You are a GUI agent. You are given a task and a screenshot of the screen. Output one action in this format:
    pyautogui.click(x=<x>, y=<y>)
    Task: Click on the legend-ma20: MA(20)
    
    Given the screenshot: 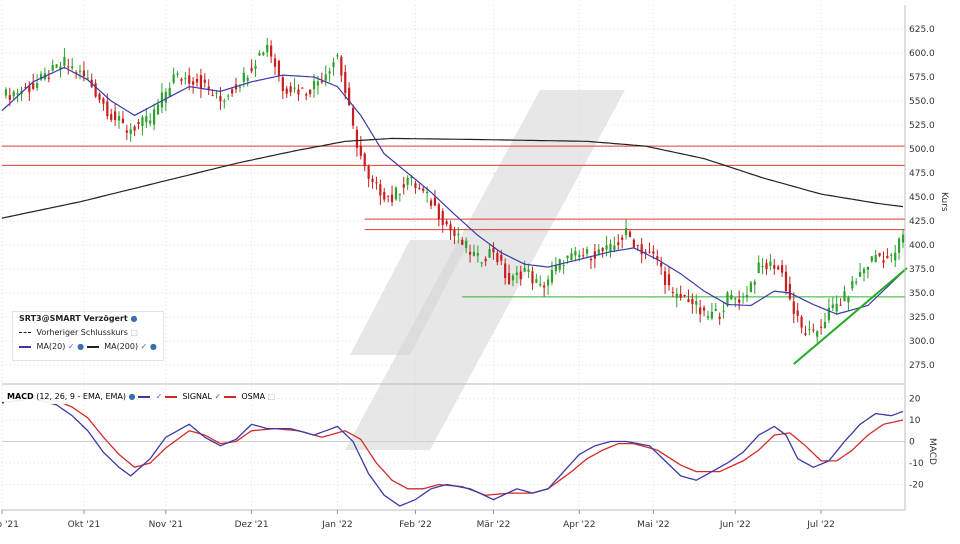 What is the action you would take?
    pyautogui.click(x=51, y=346)
    